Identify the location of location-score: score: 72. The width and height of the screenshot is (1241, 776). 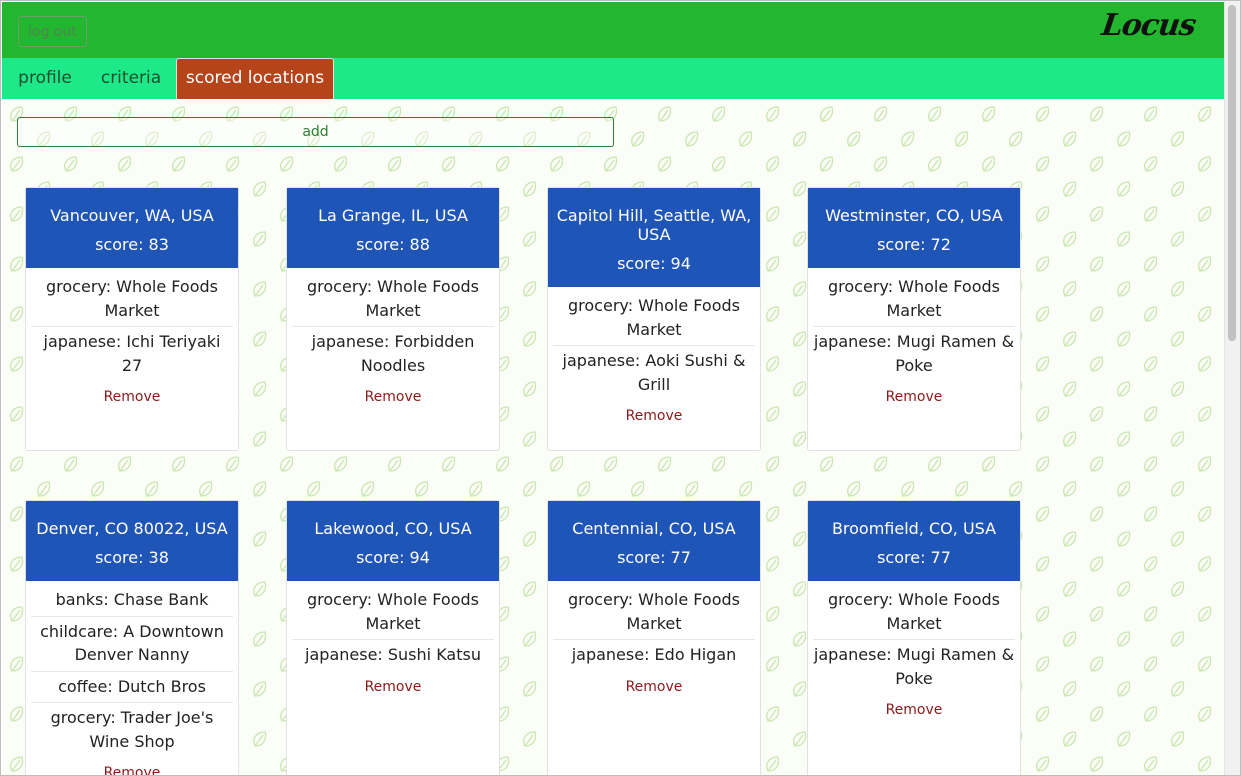
(914, 244).